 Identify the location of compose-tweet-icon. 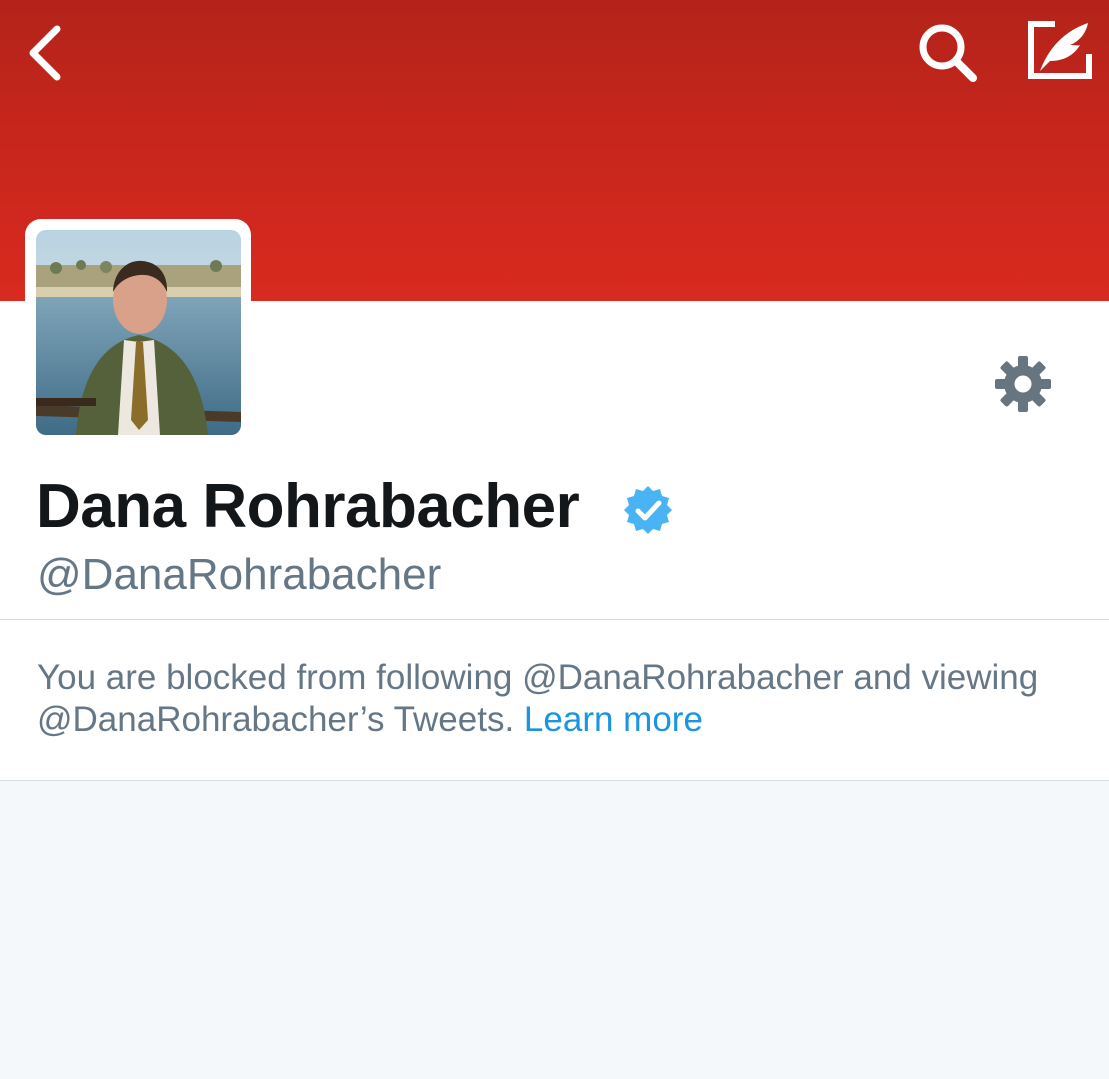
(1060, 50).